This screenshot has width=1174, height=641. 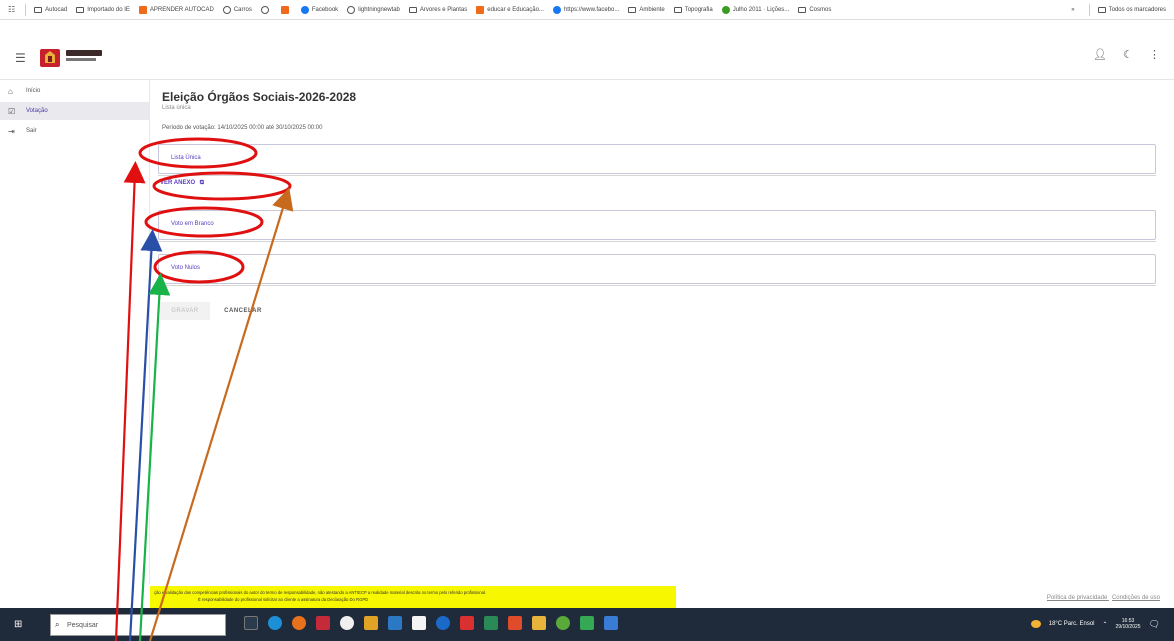 I want to click on bookmarks-right: » Todos os marcadores, so click(x=1118, y=9).